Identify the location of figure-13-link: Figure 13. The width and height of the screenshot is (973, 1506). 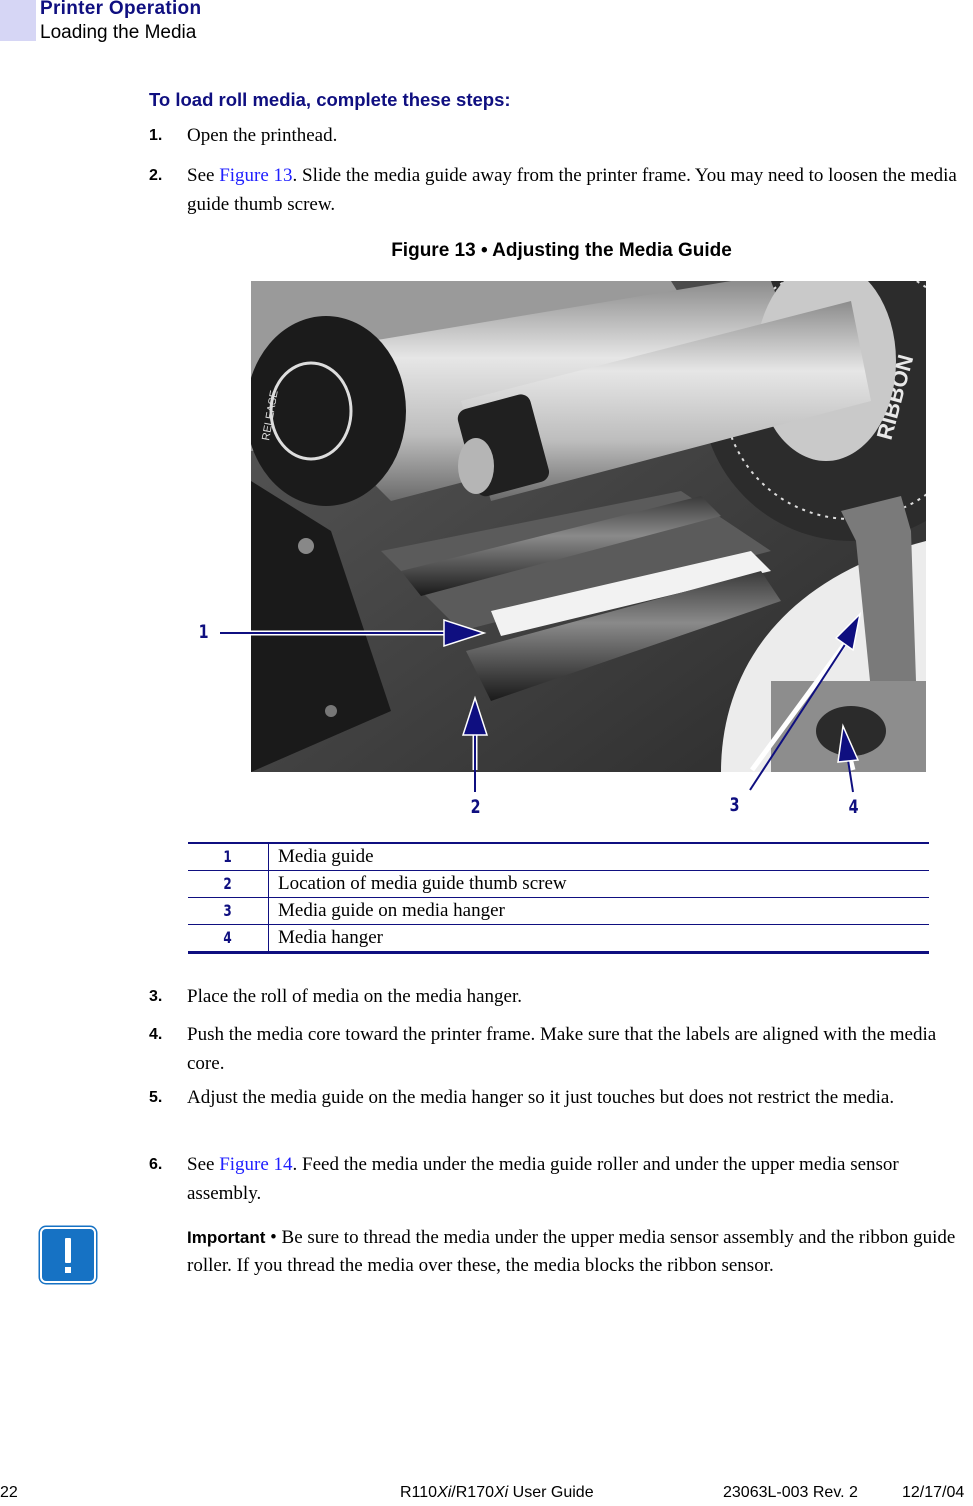
(255, 175).